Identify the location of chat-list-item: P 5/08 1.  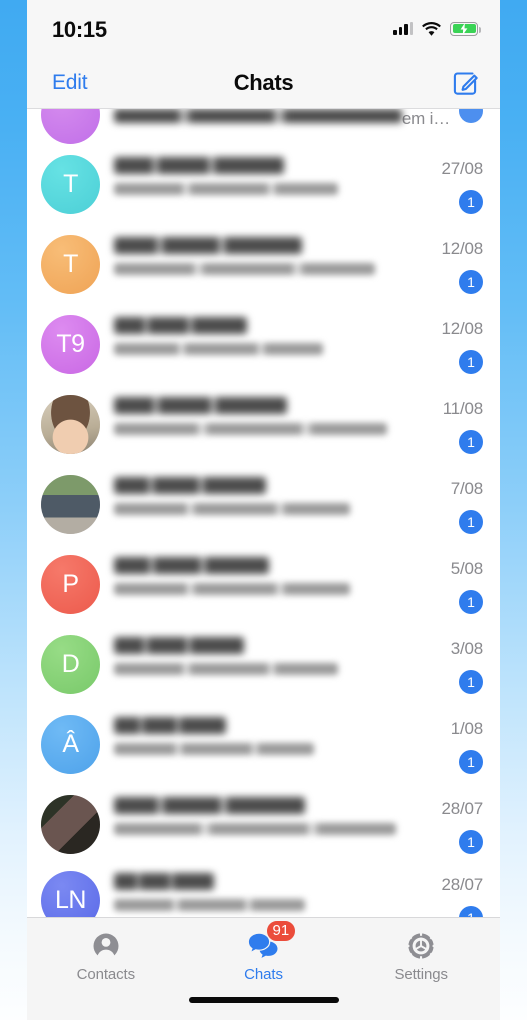
(263, 585).